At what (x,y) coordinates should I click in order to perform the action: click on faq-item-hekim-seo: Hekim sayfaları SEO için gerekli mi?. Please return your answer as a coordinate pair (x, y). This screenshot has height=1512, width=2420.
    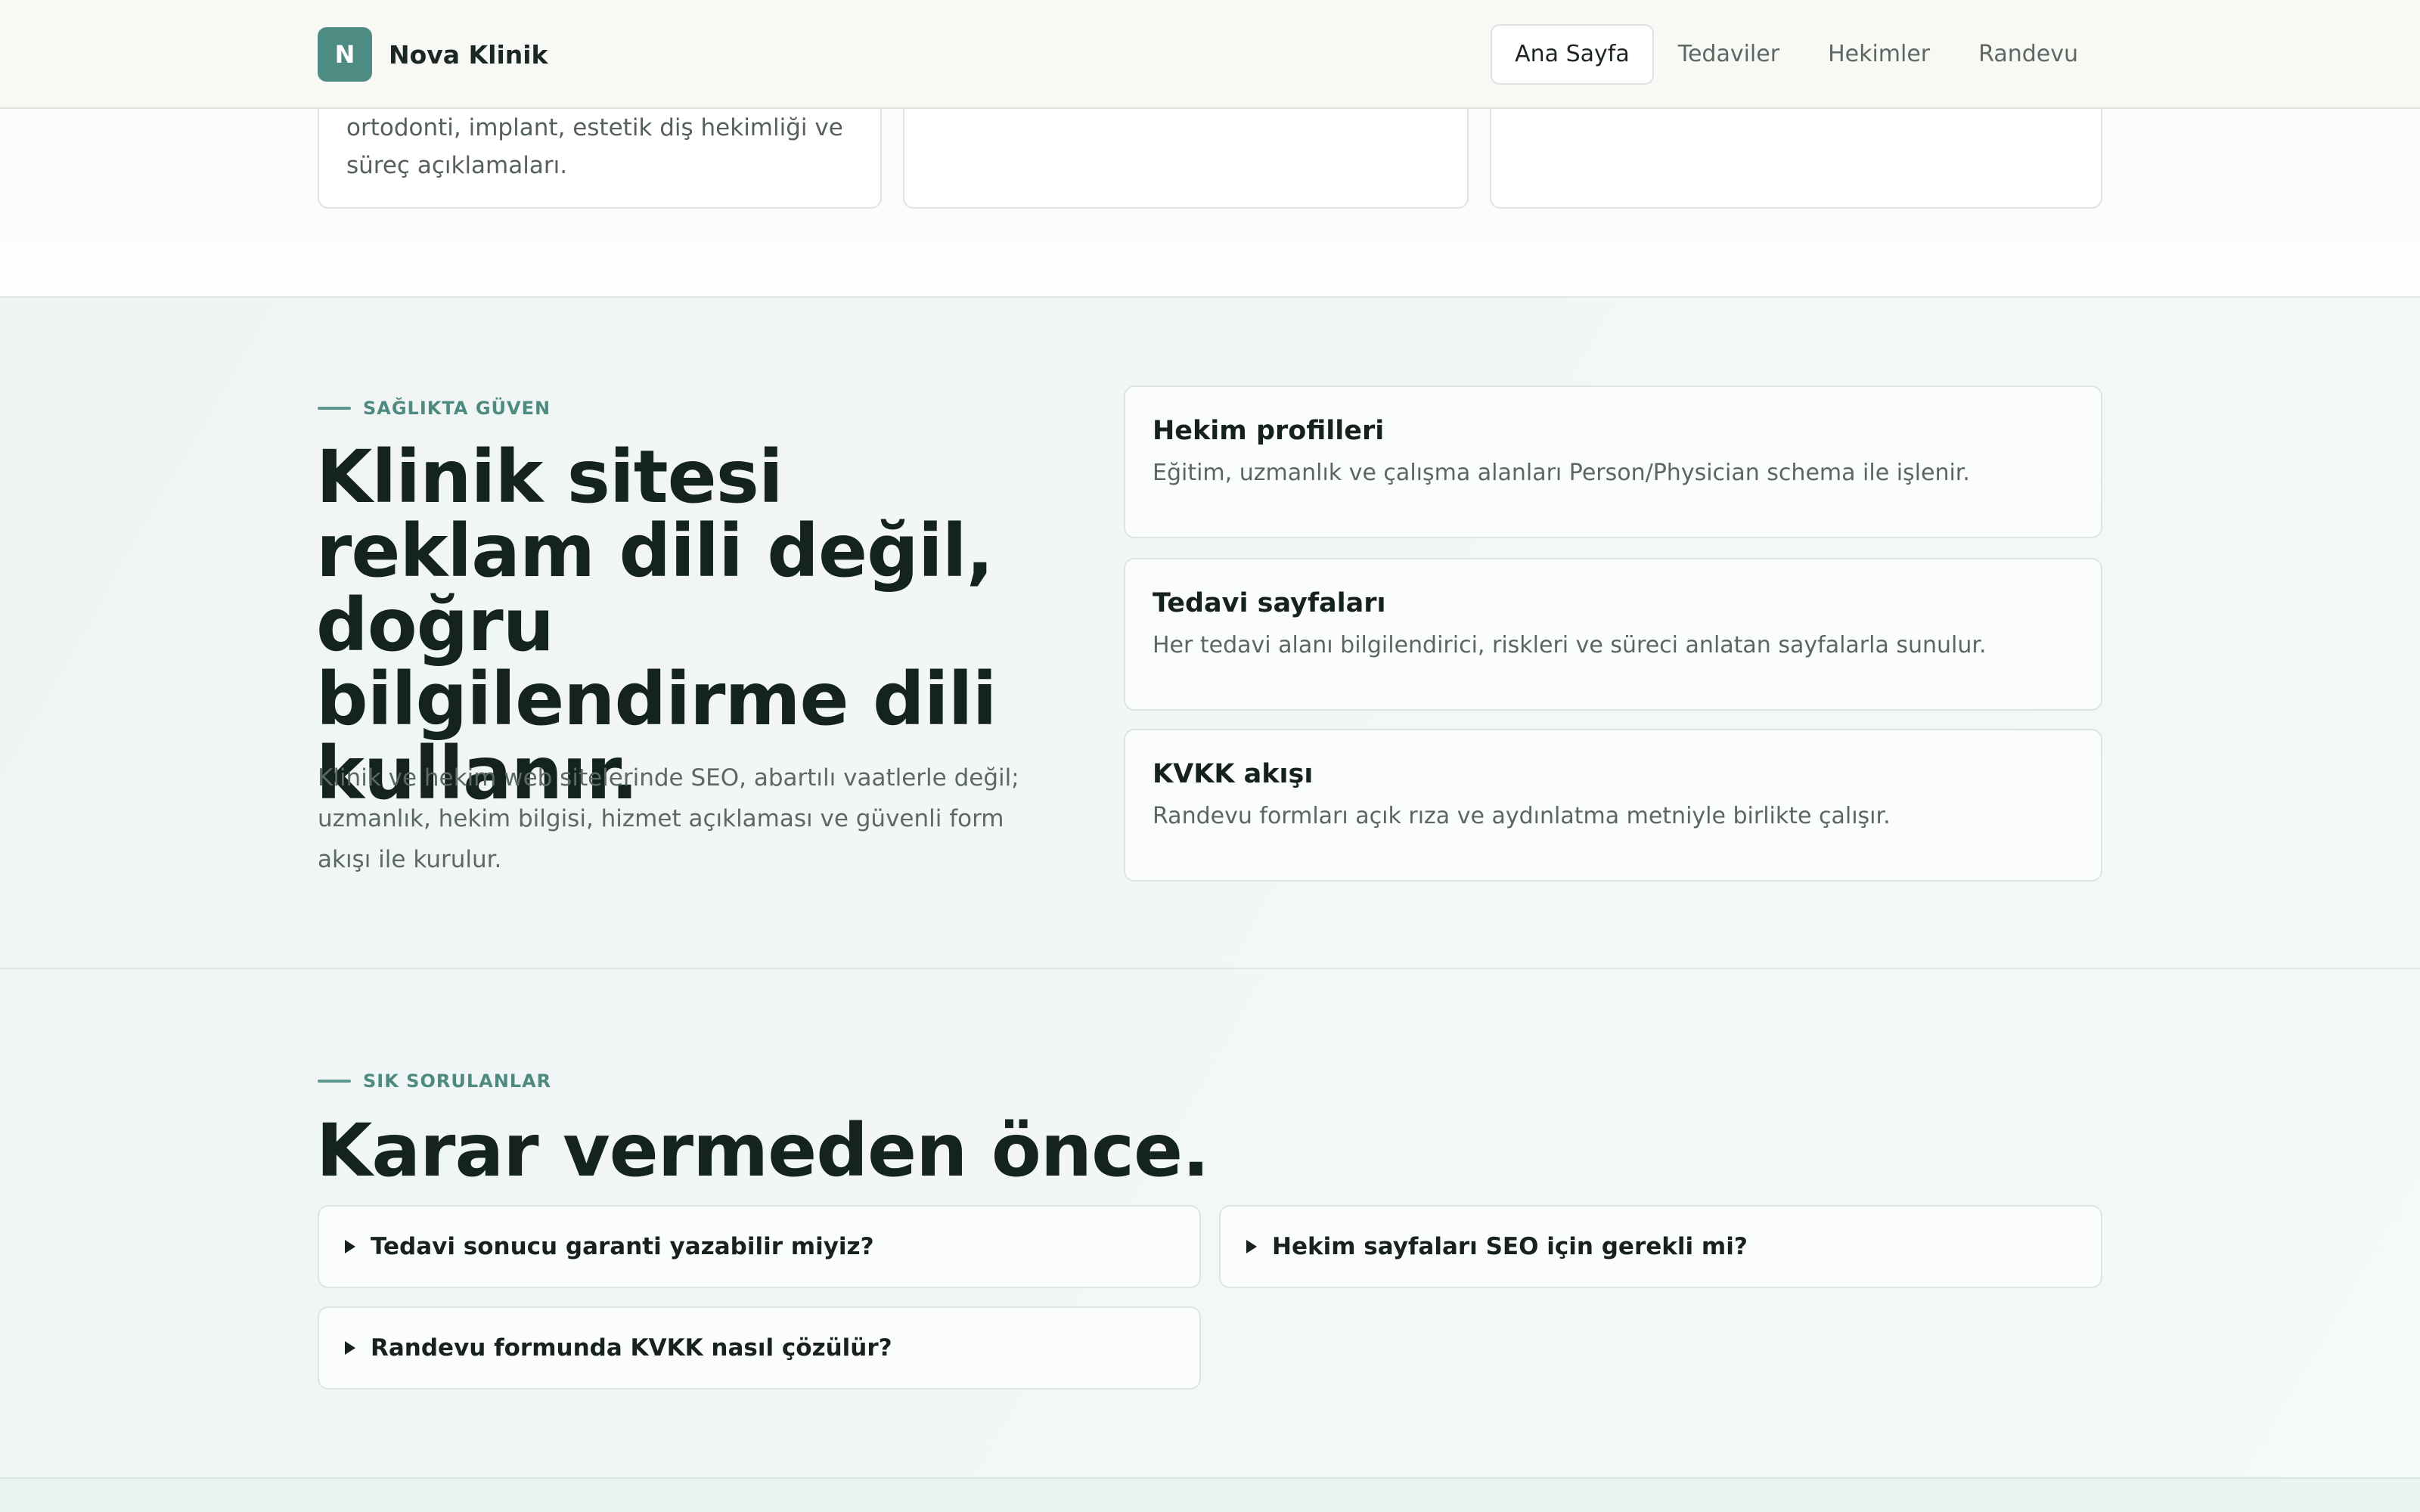
    Looking at the image, I should click on (1661, 1246).